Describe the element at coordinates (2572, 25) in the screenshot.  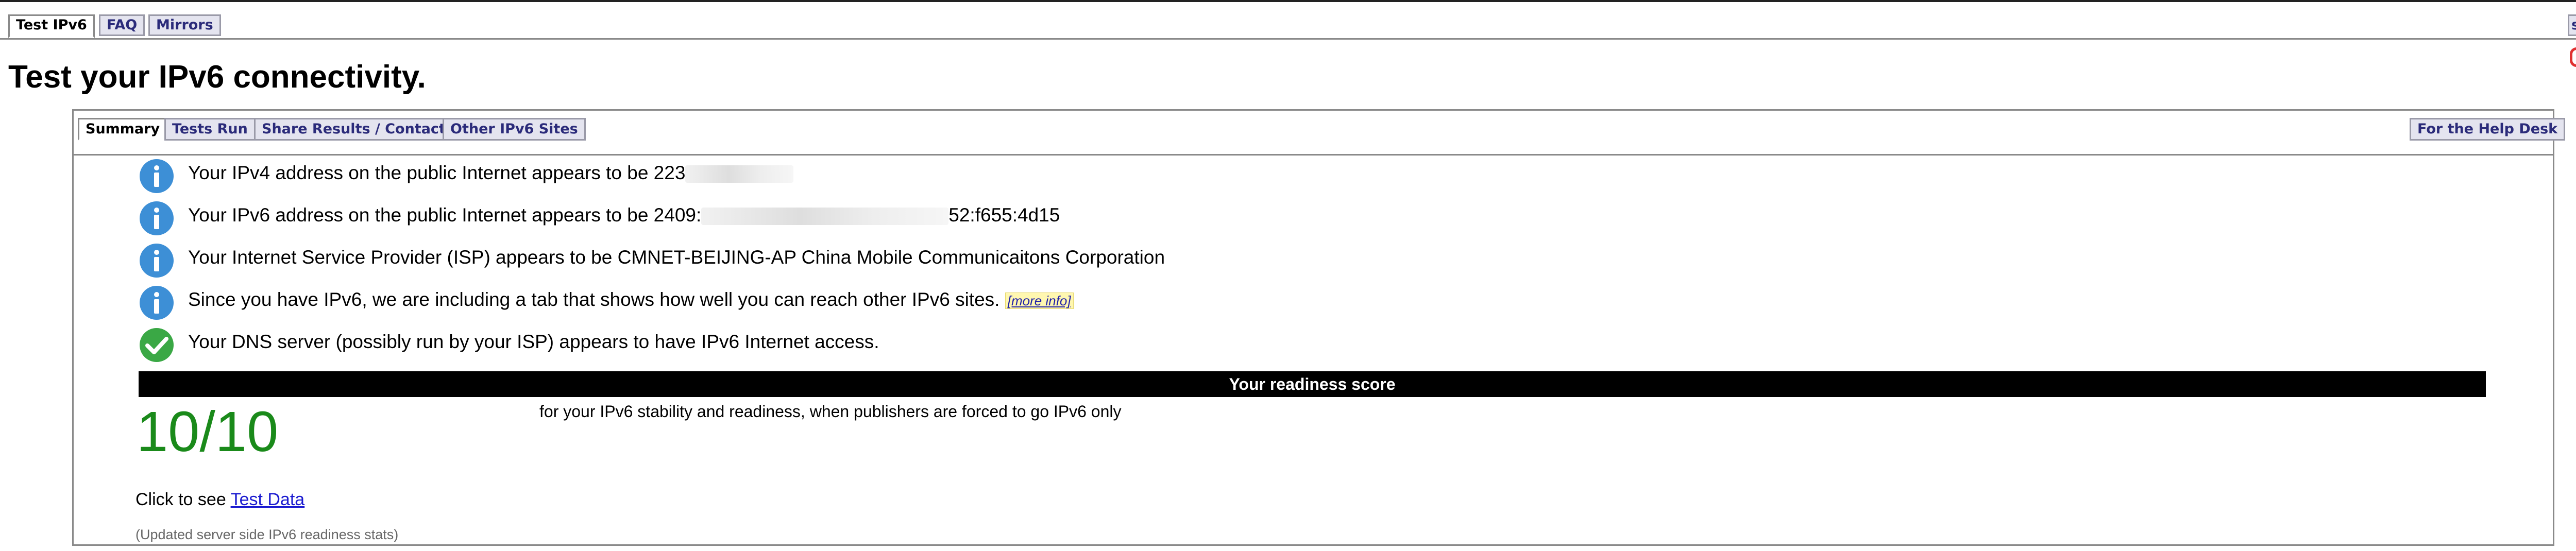
I see `tab-cutoff: s` at that location.